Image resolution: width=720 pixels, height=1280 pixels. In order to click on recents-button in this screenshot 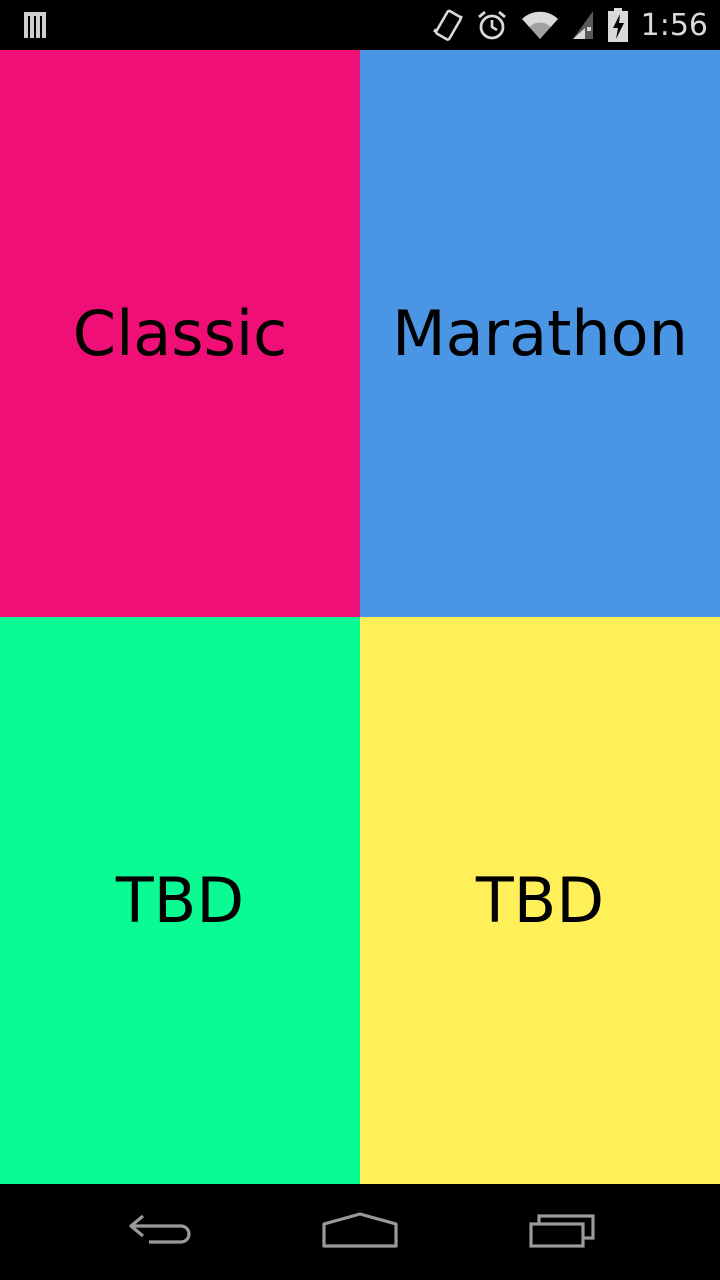, I will do `click(562, 1232)`.